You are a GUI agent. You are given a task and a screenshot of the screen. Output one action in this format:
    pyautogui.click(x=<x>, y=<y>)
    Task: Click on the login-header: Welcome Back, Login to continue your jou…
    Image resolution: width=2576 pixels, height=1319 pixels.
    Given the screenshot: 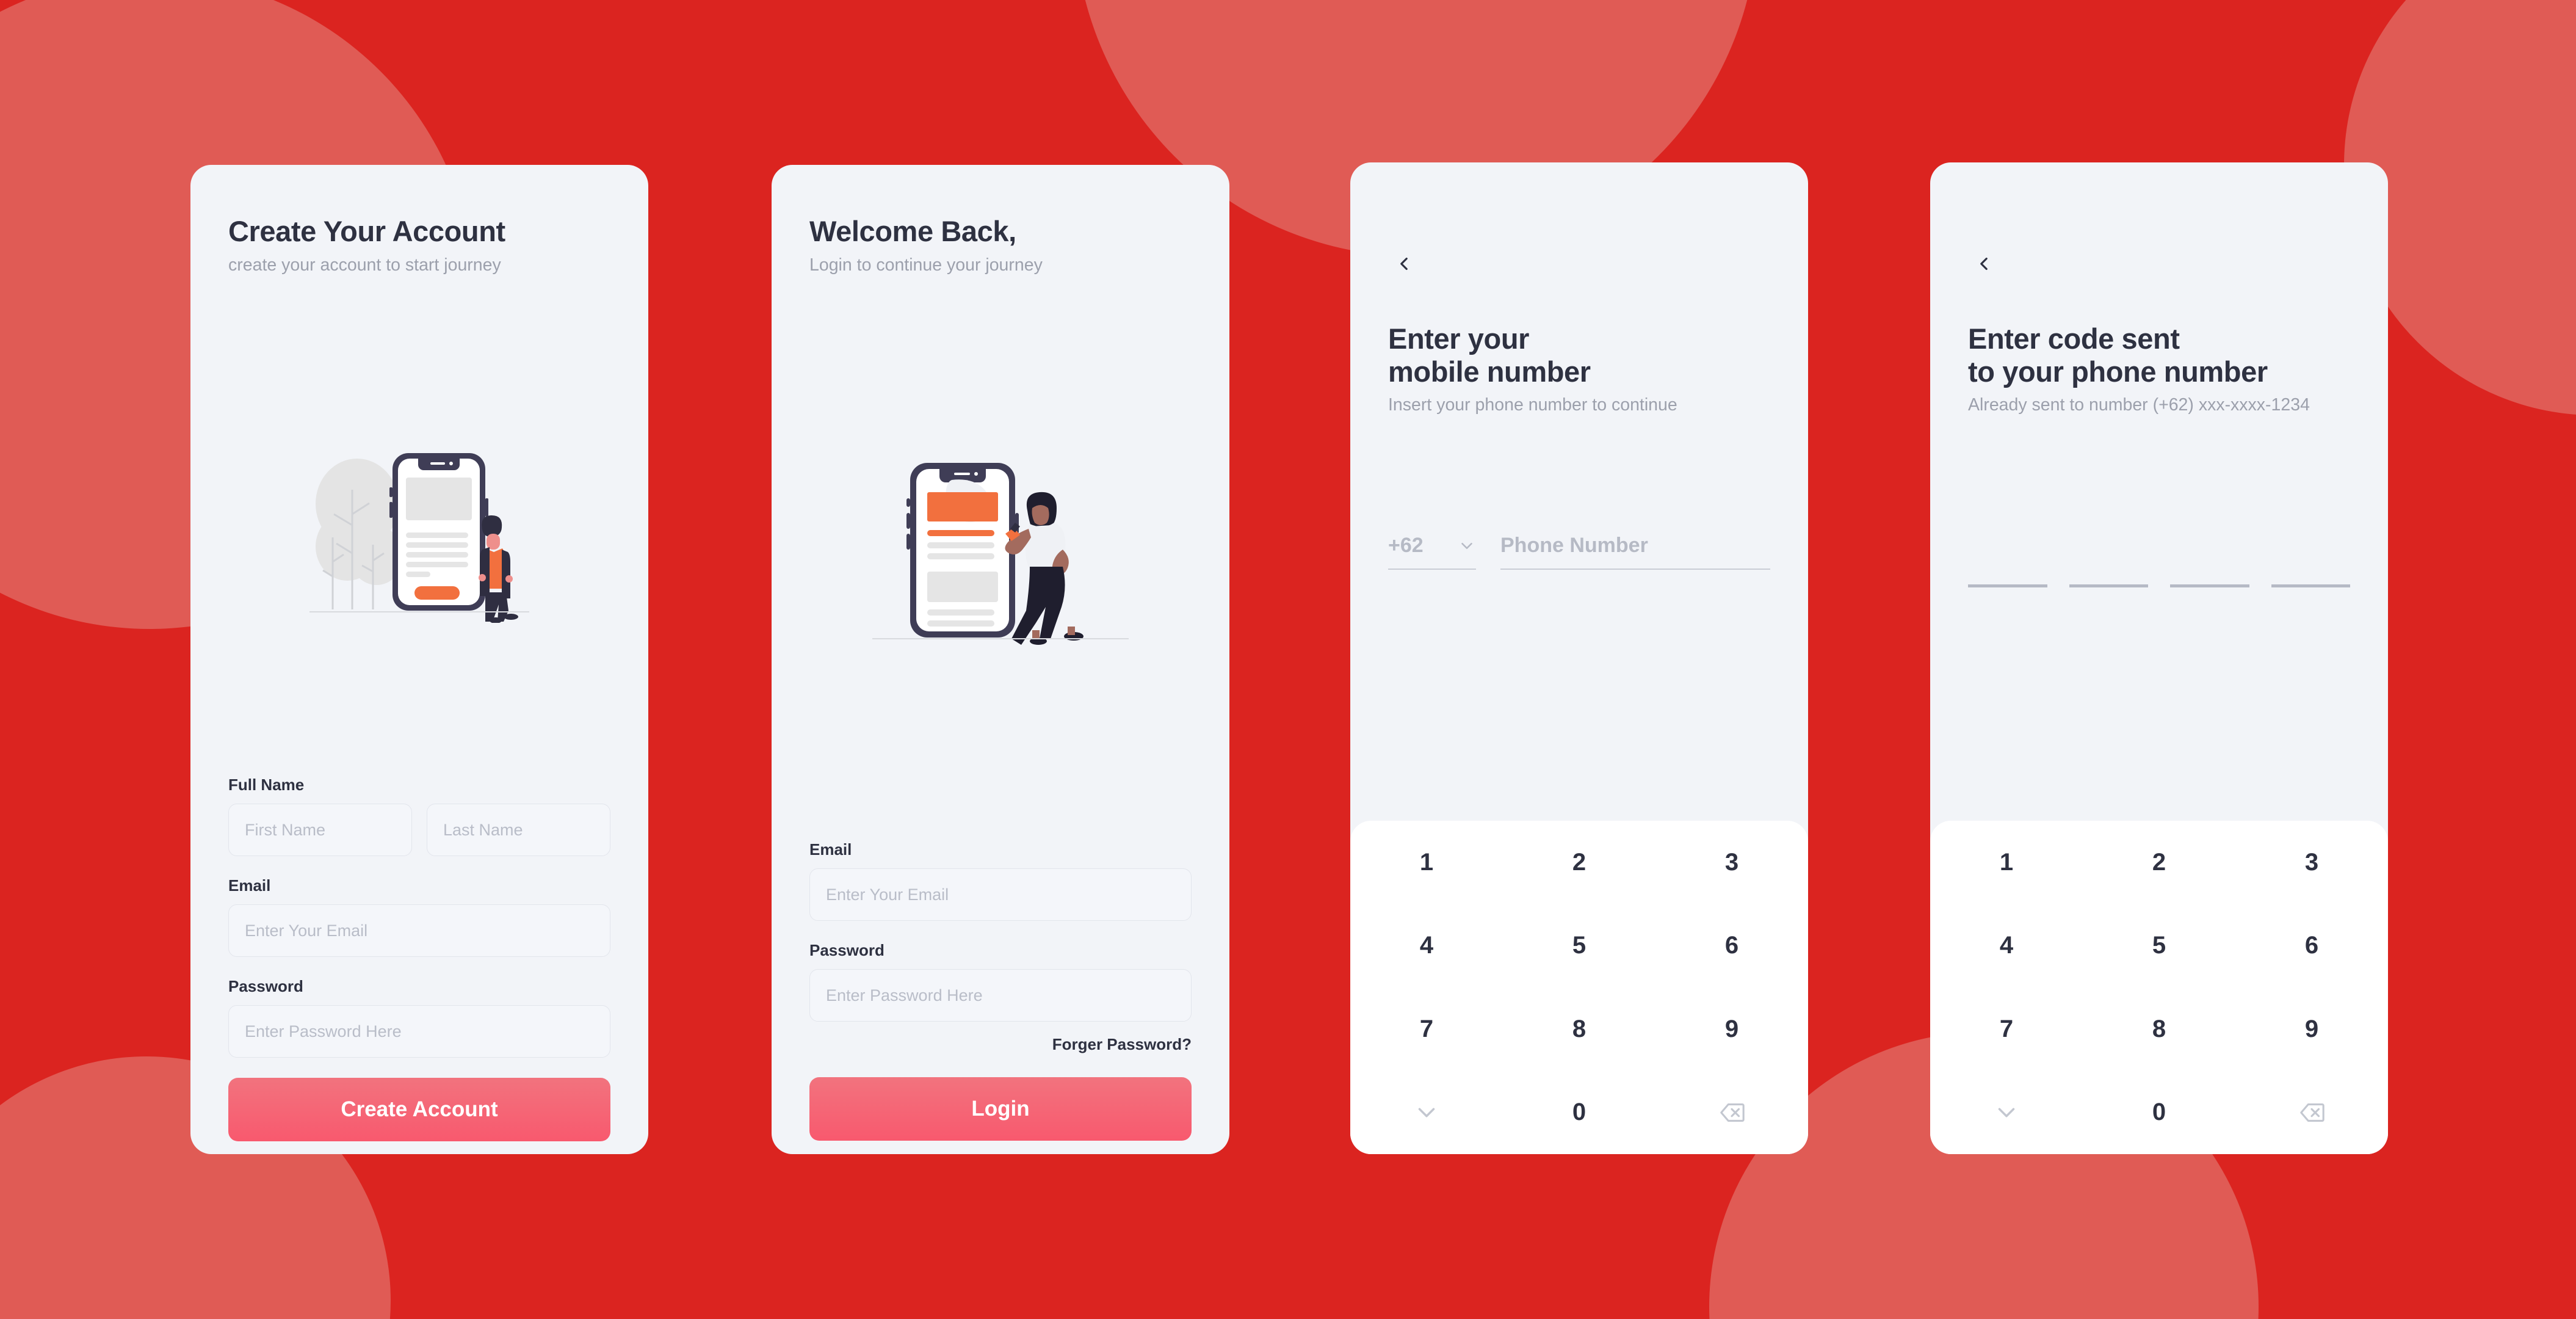 What is the action you would take?
    pyautogui.click(x=1000, y=246)
    